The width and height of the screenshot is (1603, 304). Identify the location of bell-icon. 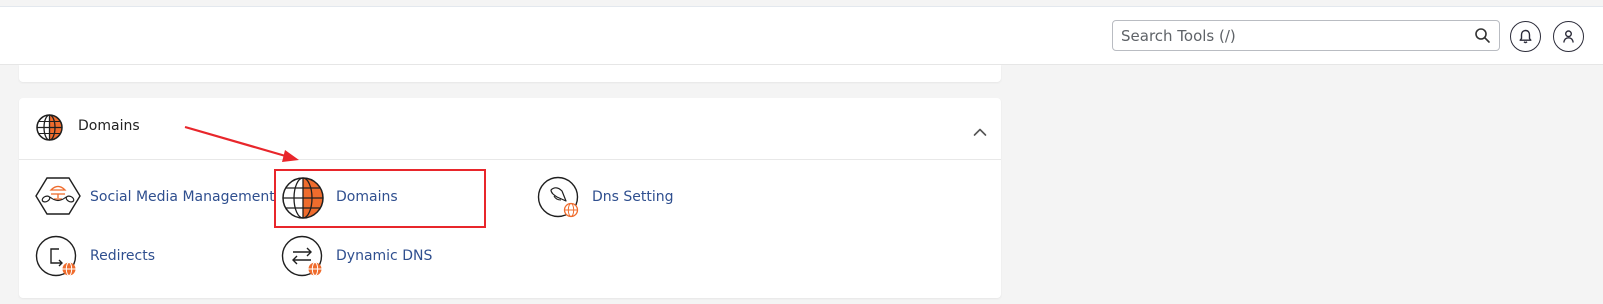
(1525, 36).